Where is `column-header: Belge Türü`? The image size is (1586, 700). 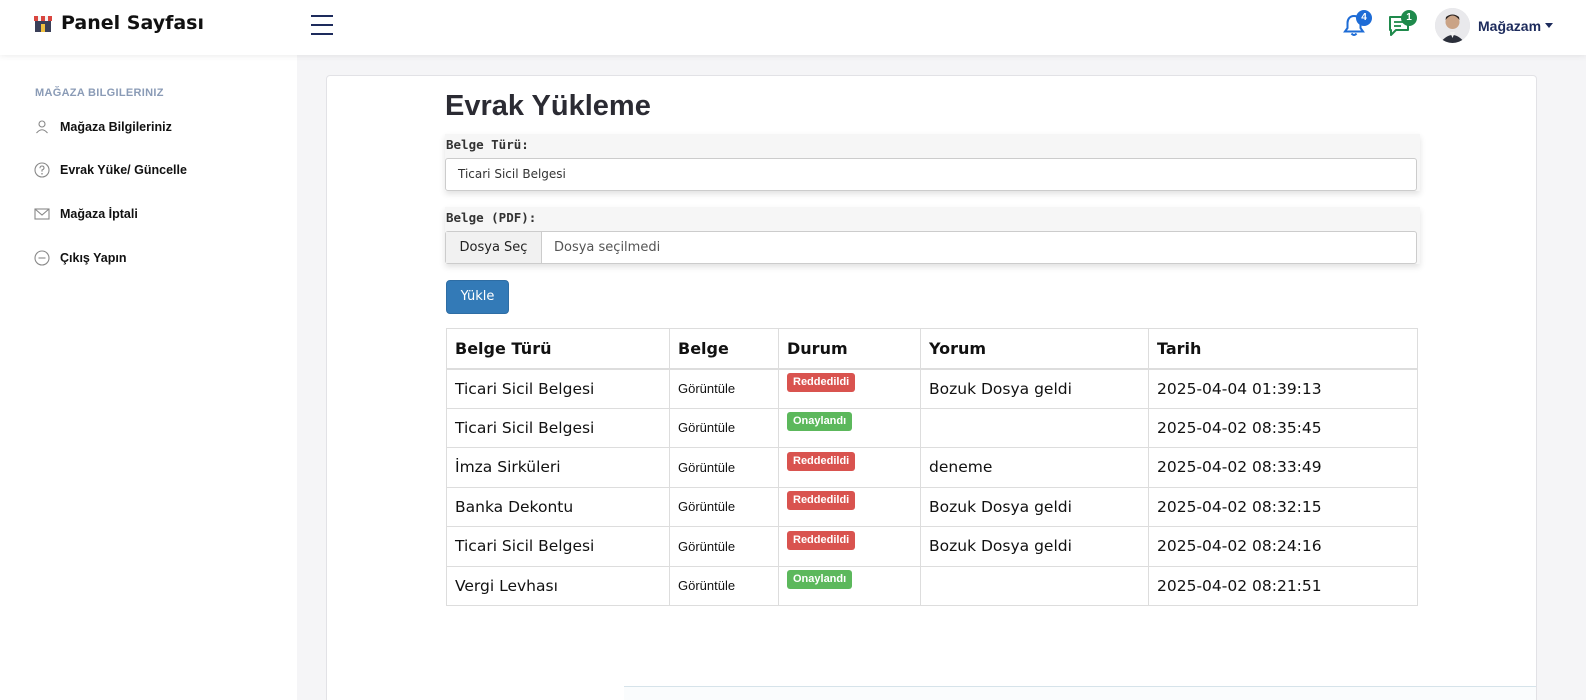 column-header: Belge Türü is located at coordinates (558, 349).